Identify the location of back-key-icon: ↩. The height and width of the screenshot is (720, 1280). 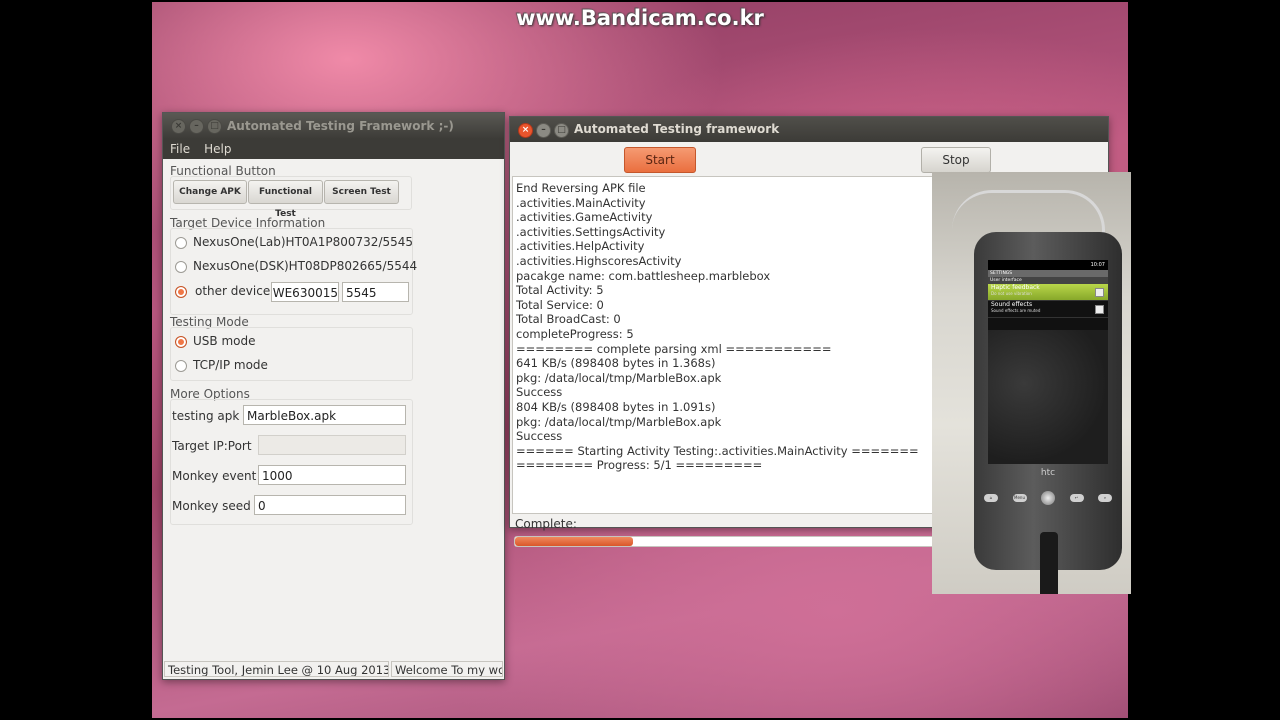
(1076, 498).